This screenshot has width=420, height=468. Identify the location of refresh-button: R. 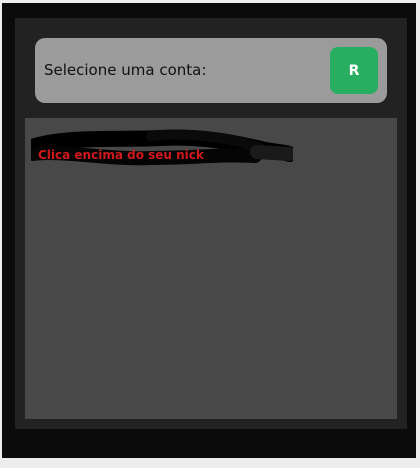
(354, 70).